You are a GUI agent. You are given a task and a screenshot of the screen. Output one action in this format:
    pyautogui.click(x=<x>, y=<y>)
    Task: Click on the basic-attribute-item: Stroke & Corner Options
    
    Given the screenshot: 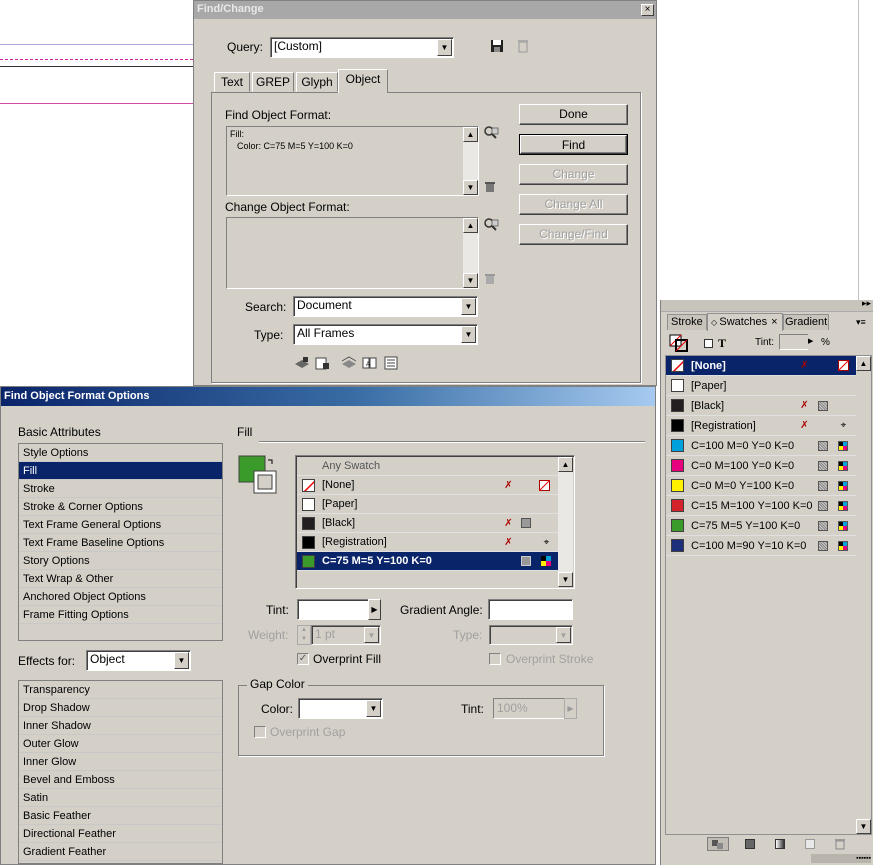 What is the action you would take?
    pyautogui.click(x=120, y=507)
    